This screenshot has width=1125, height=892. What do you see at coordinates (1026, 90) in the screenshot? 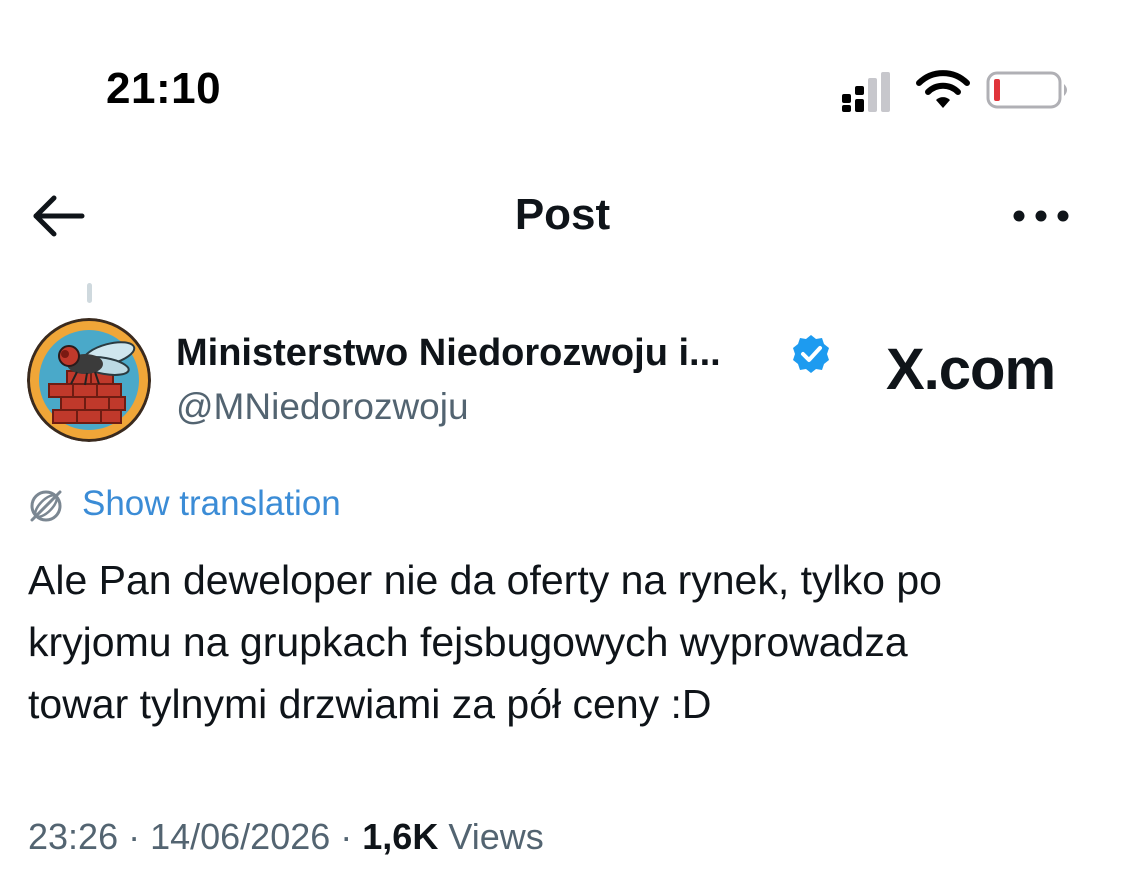
I see `battery-low-icon` at bounding box center [1026, 90].